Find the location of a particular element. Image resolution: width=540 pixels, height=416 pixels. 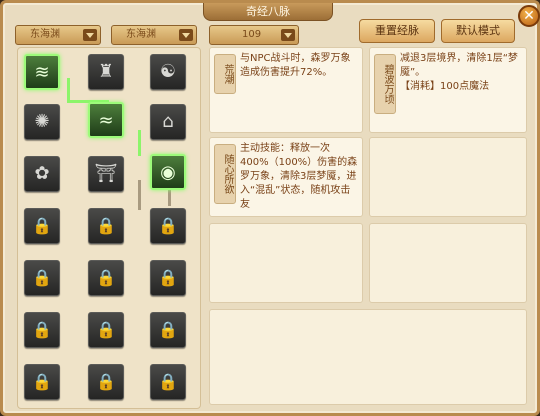

skill-cell-figure: ♜ is located at coordinates (106, 72).